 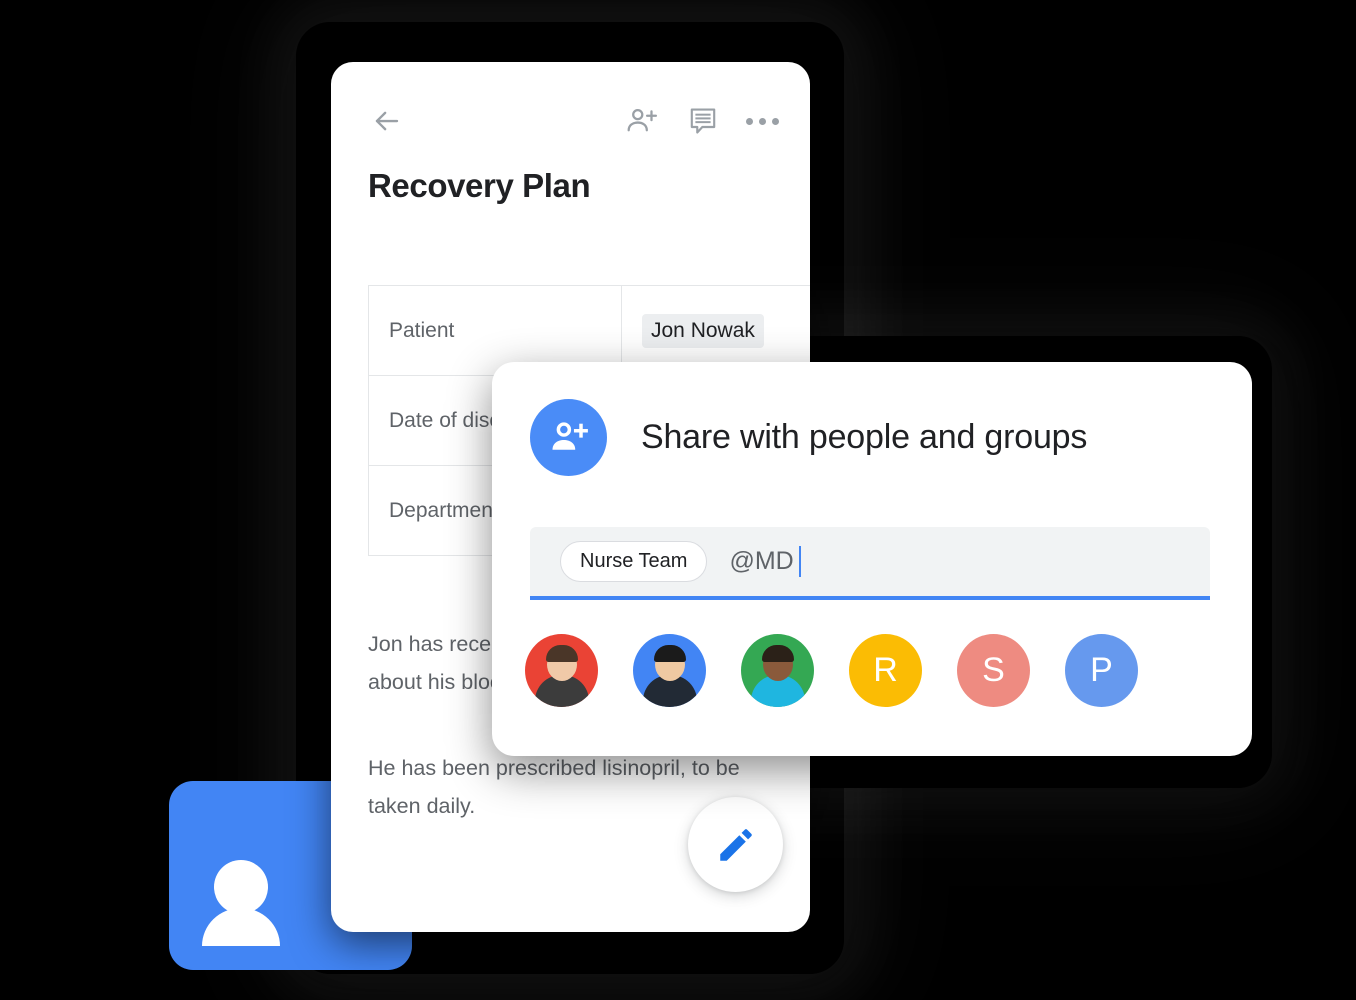 I want to click on comment-glyph, so click(x=703, y=121).